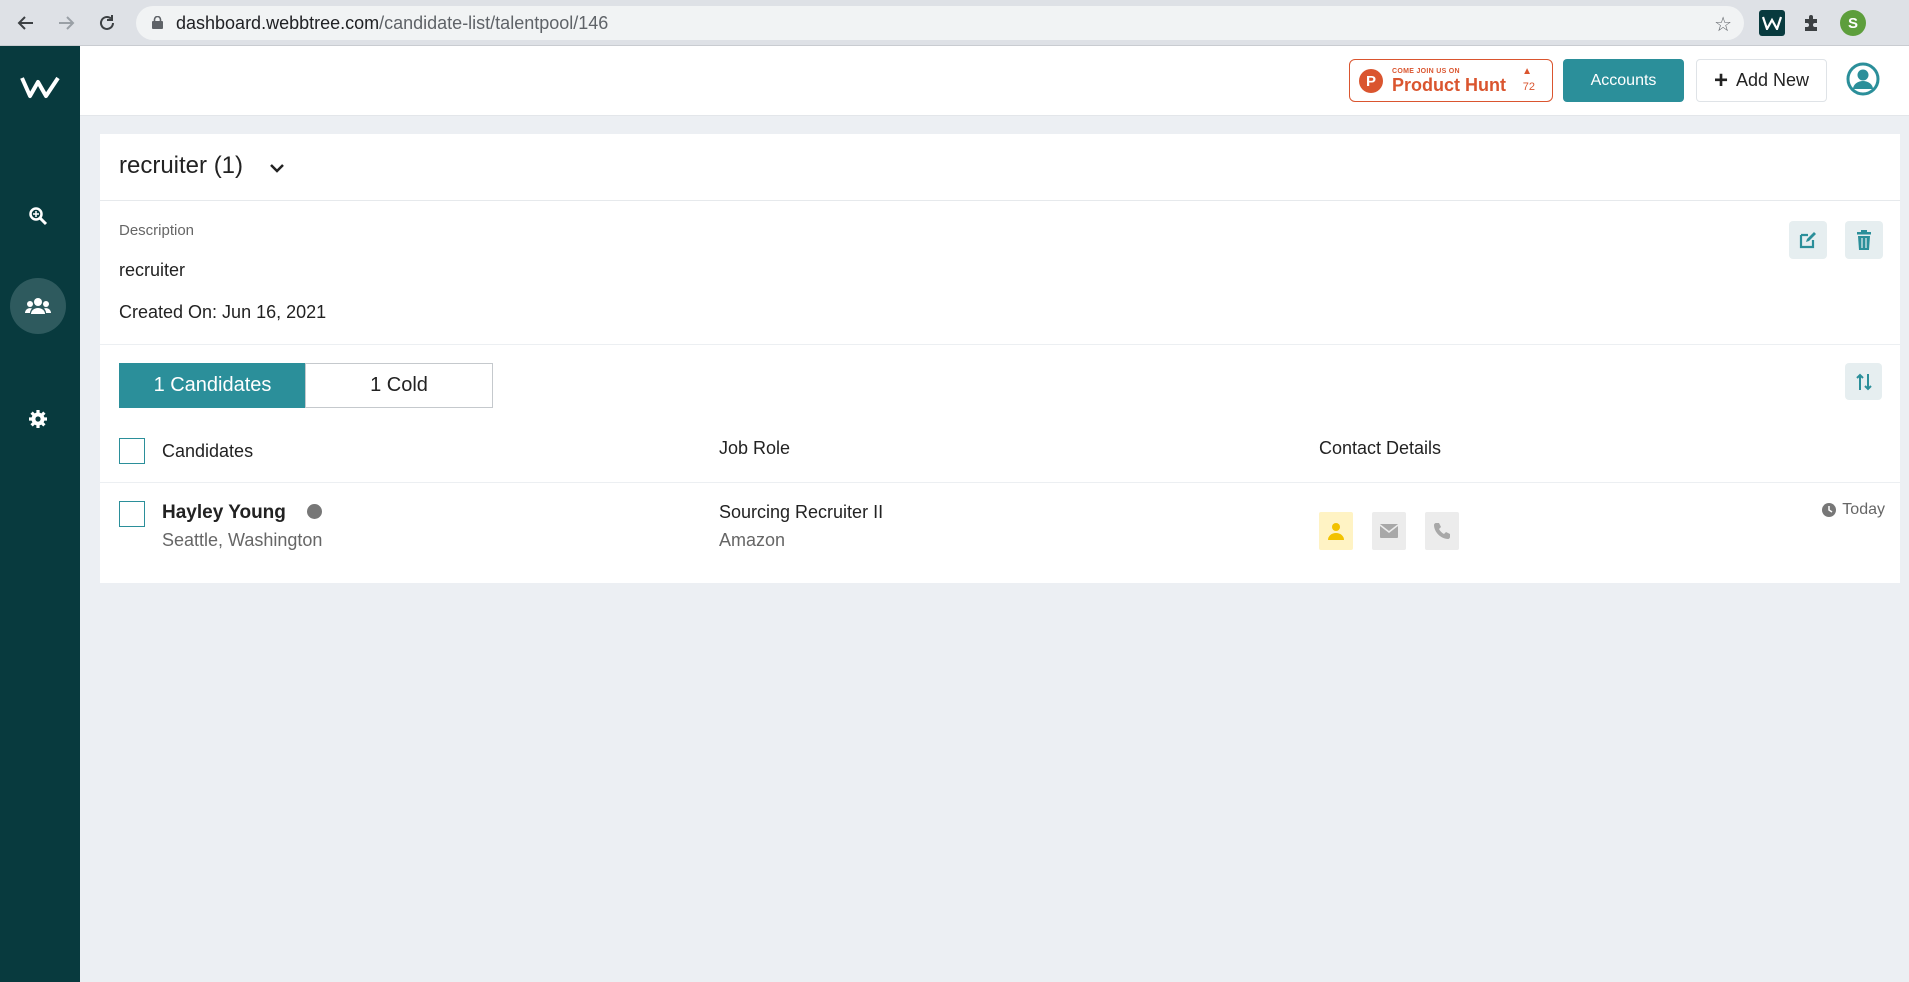  I want to click on url-path: /candidate-list/talentpool/146, so click(494, 22).